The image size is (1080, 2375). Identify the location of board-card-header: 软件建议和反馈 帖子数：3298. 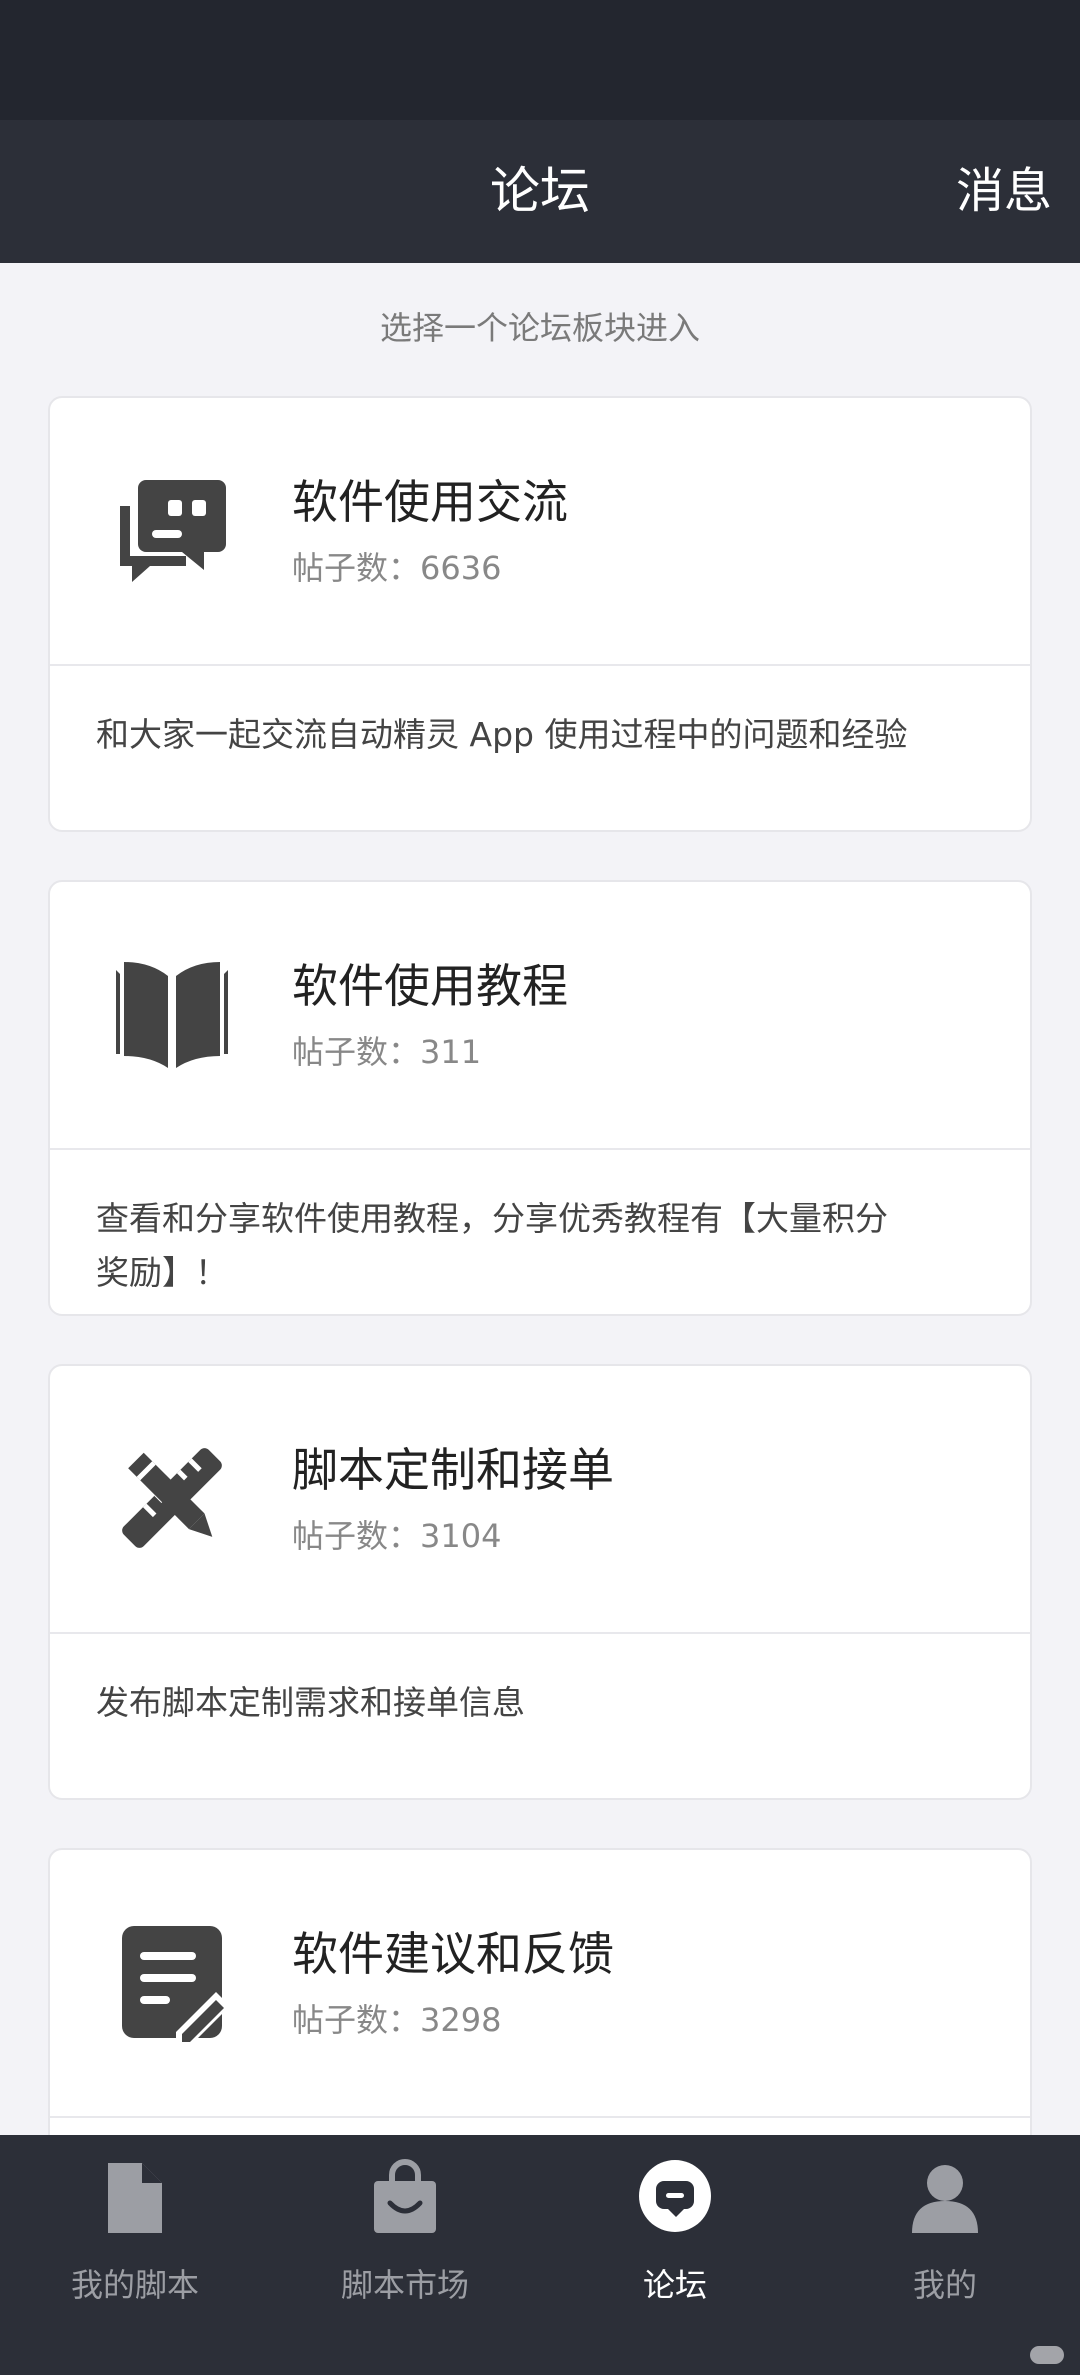
(540, 1984).